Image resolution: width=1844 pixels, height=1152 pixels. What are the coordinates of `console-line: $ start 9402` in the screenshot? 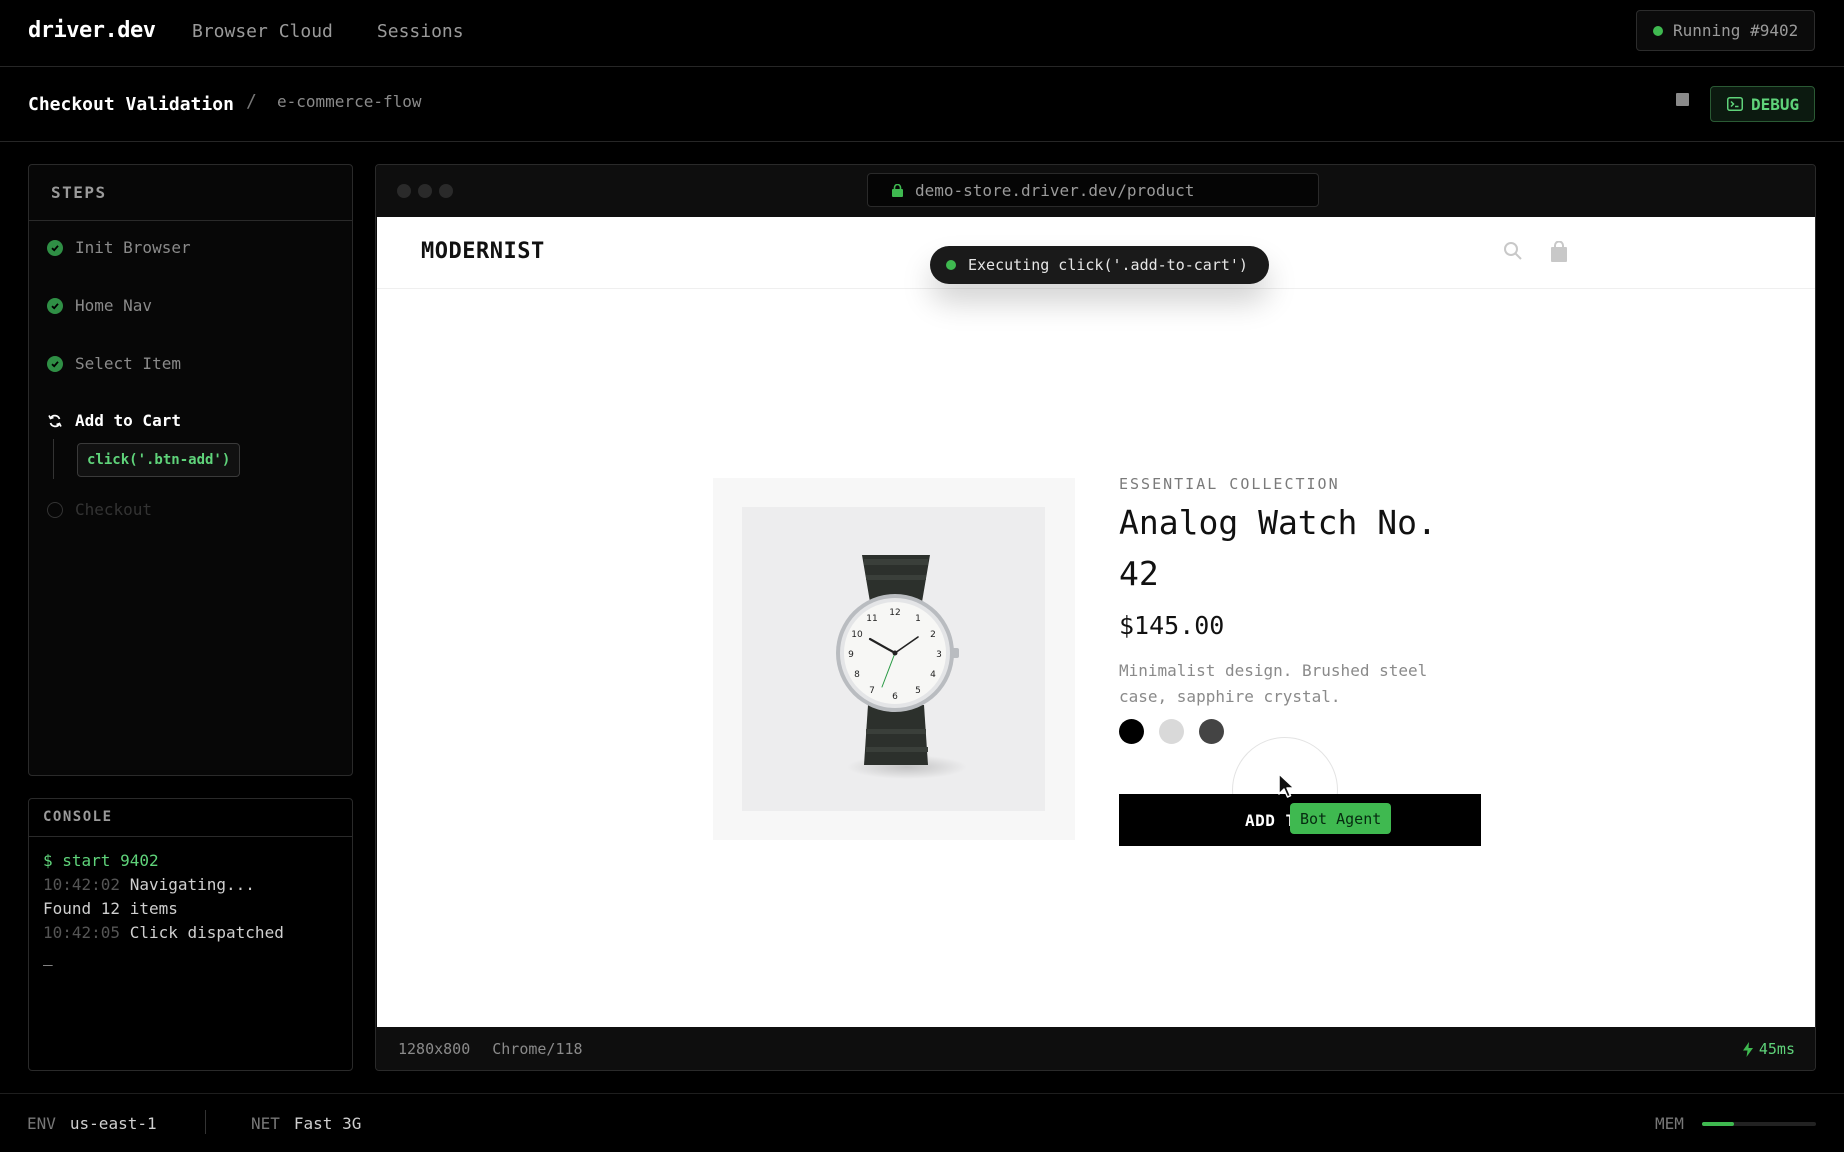 It's located at (101, 860).